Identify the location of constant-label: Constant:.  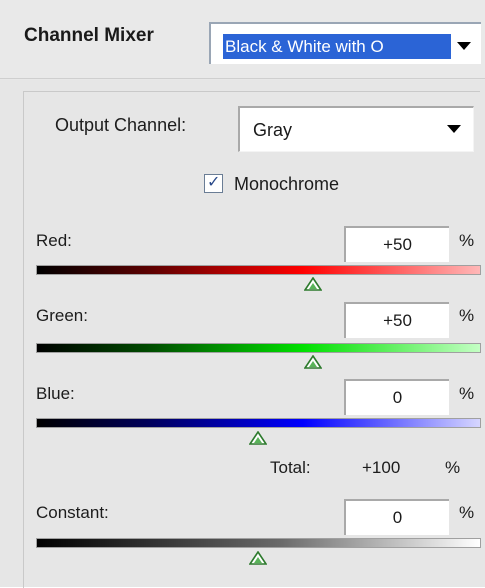
(72, 512).